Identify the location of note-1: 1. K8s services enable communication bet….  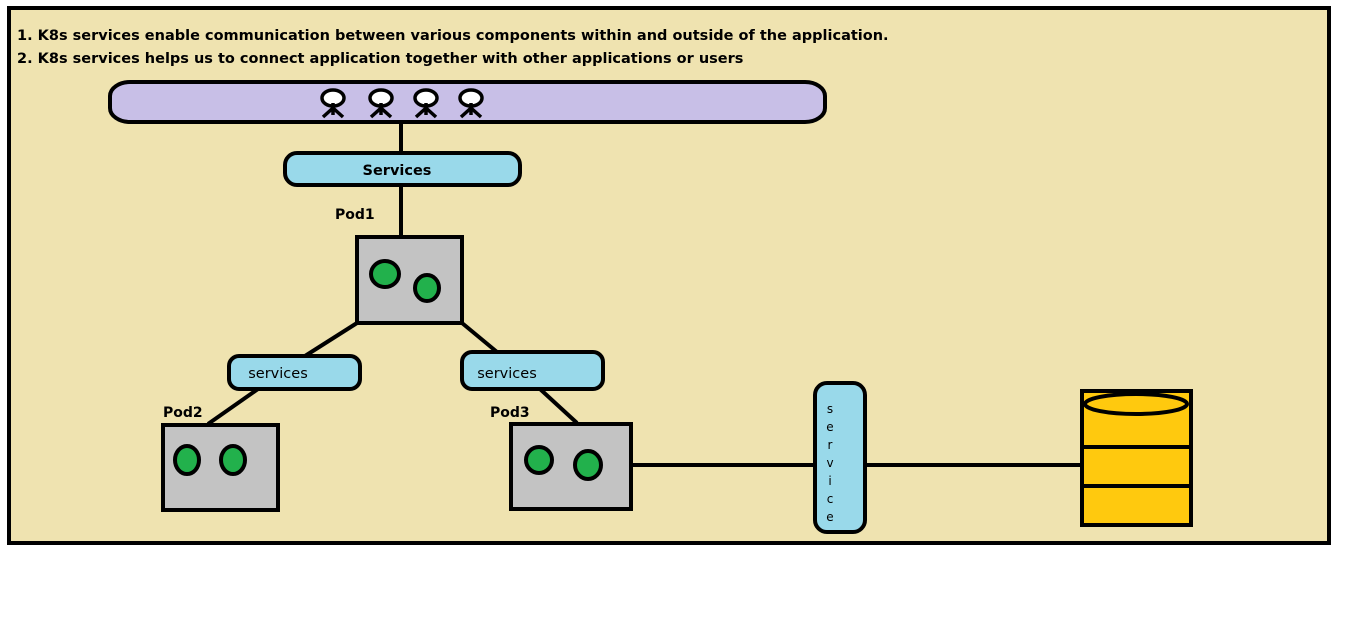
(453, 36).